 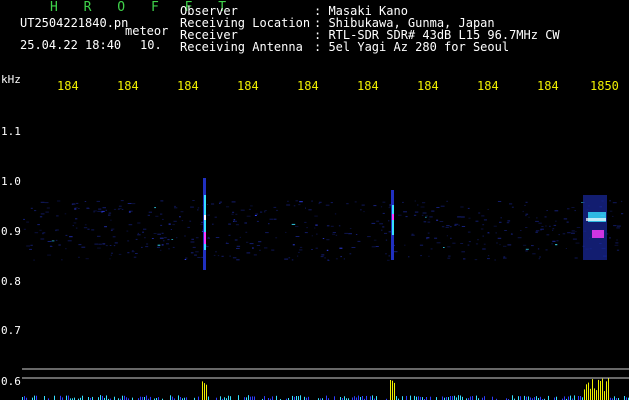 I want to click on filename-label: UT2504221840.pn, so click(x=74, y=23).